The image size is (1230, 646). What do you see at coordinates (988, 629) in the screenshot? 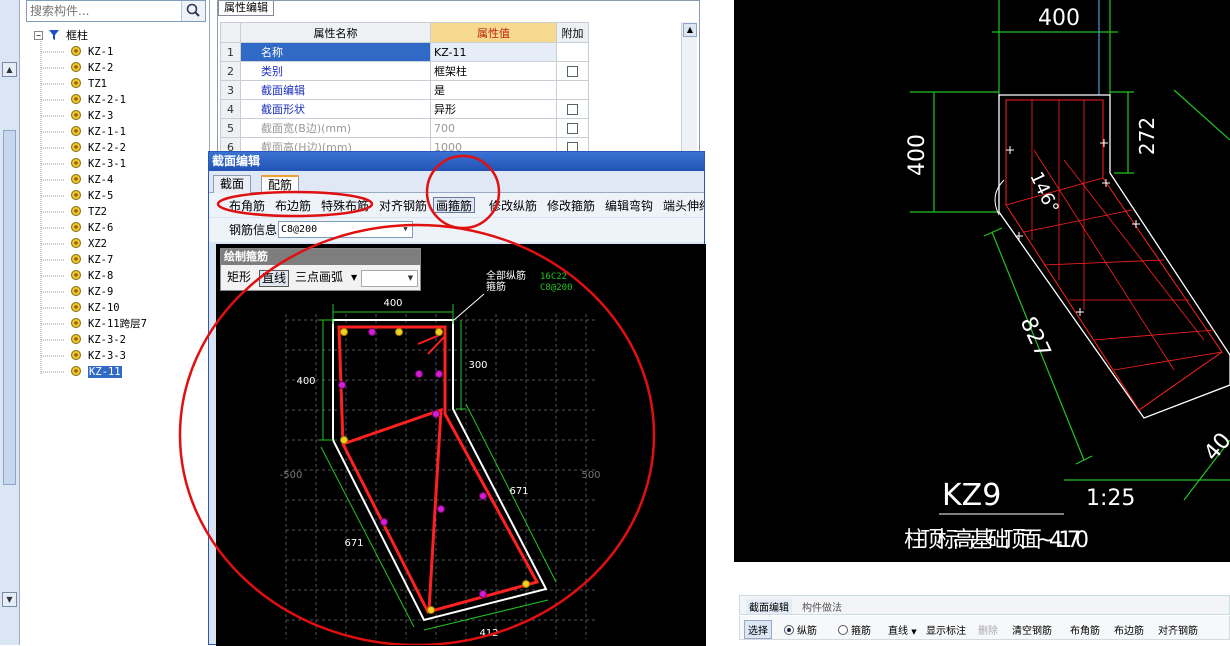
I see `delete-button: 删除` at bounding box center [988, 629].